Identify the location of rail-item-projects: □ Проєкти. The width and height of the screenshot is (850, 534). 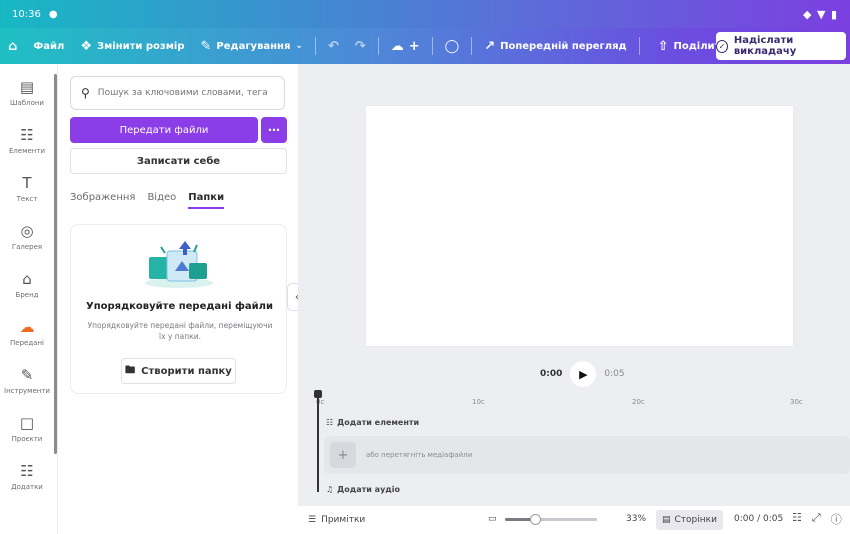
(27, 428).